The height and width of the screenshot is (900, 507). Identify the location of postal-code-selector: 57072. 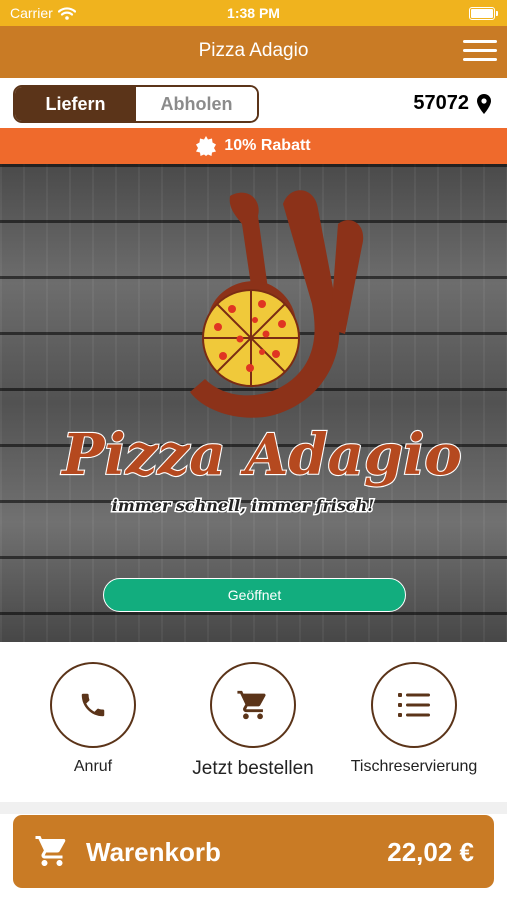
(452, 103).